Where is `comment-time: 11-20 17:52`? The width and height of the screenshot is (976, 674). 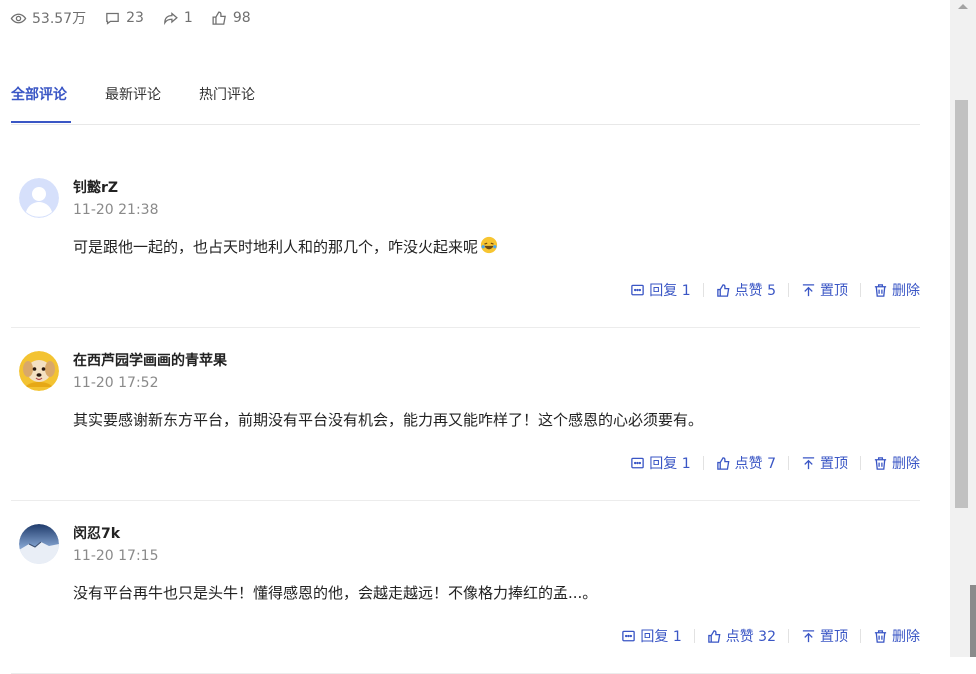 comment-time: 11-20 17:52 is located at coordinates (116, 383).